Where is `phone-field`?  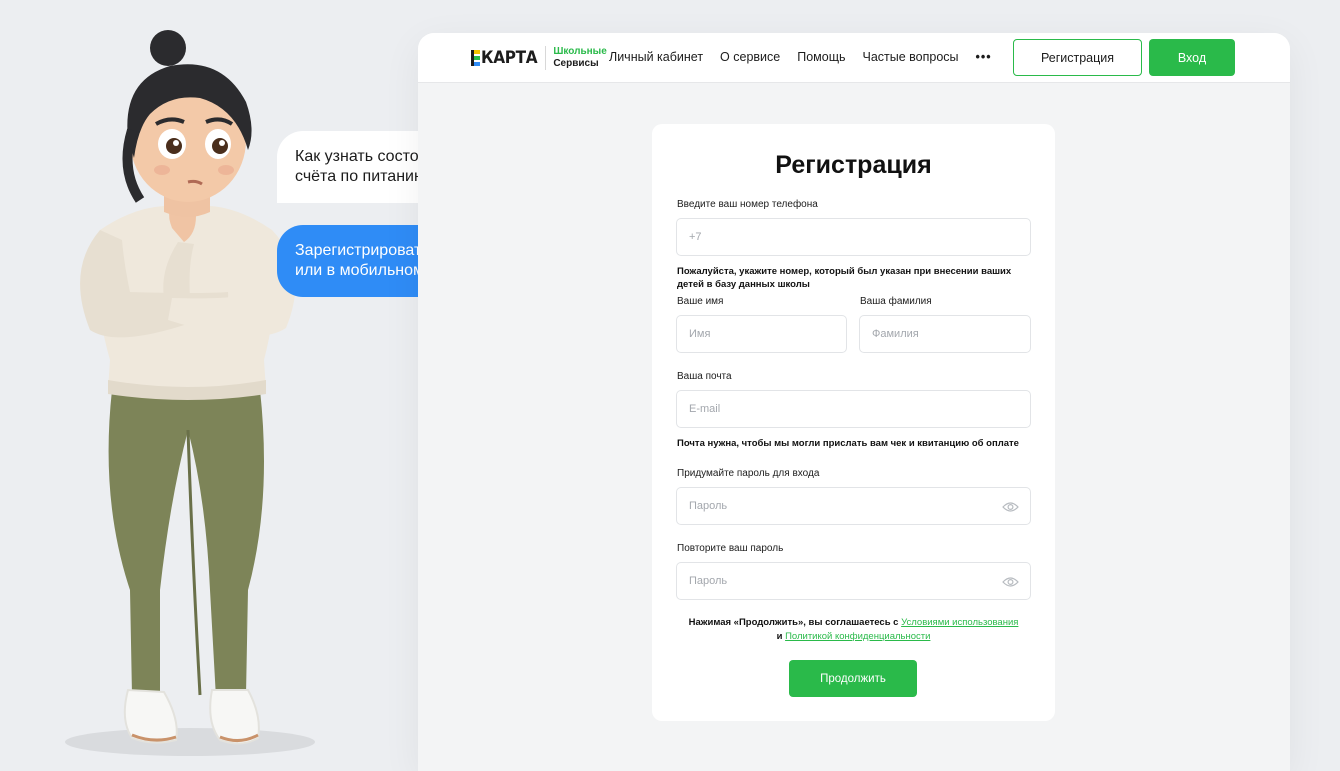
phone-field is located at coordinates (853, 237).